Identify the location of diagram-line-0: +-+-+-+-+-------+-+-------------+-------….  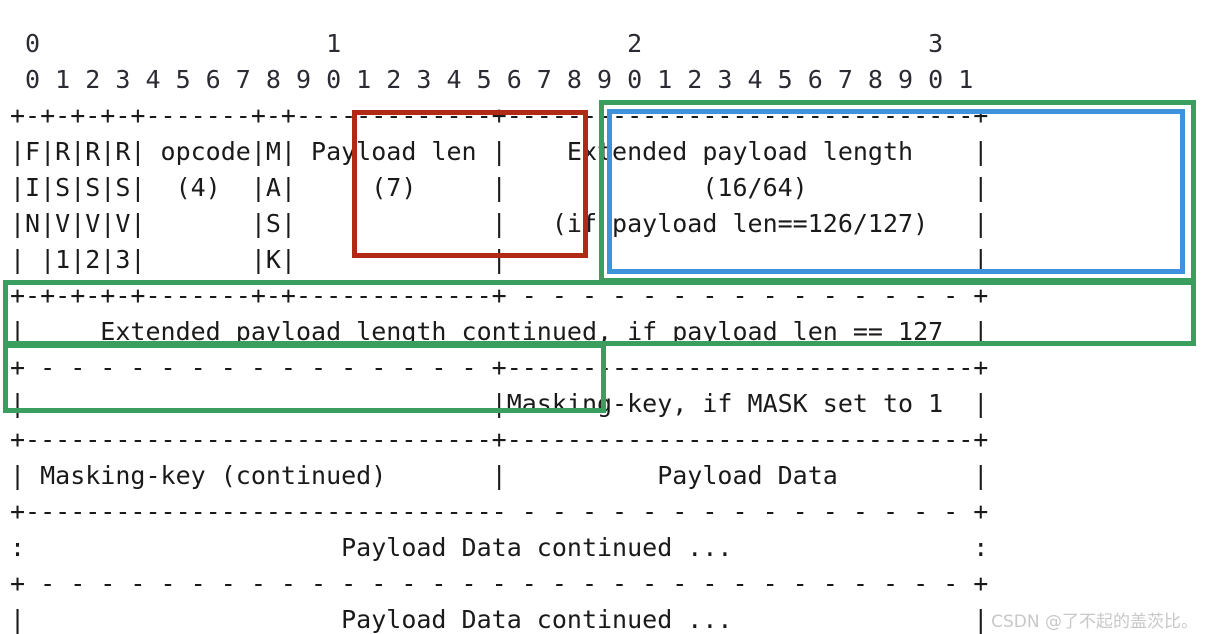
(499, 115).